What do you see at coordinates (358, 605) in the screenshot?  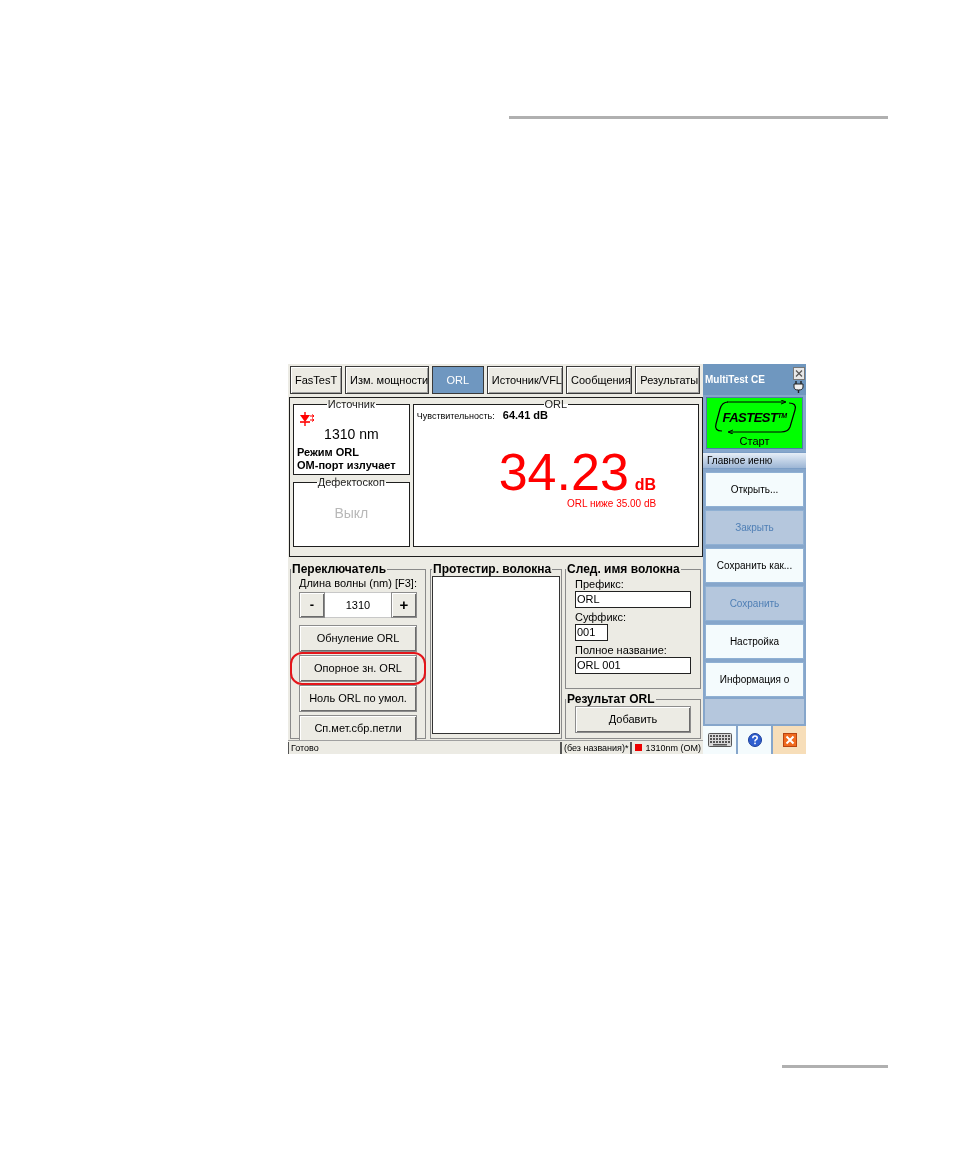 I see `wavelength-field: 1310` at bounding box center [358, 605].